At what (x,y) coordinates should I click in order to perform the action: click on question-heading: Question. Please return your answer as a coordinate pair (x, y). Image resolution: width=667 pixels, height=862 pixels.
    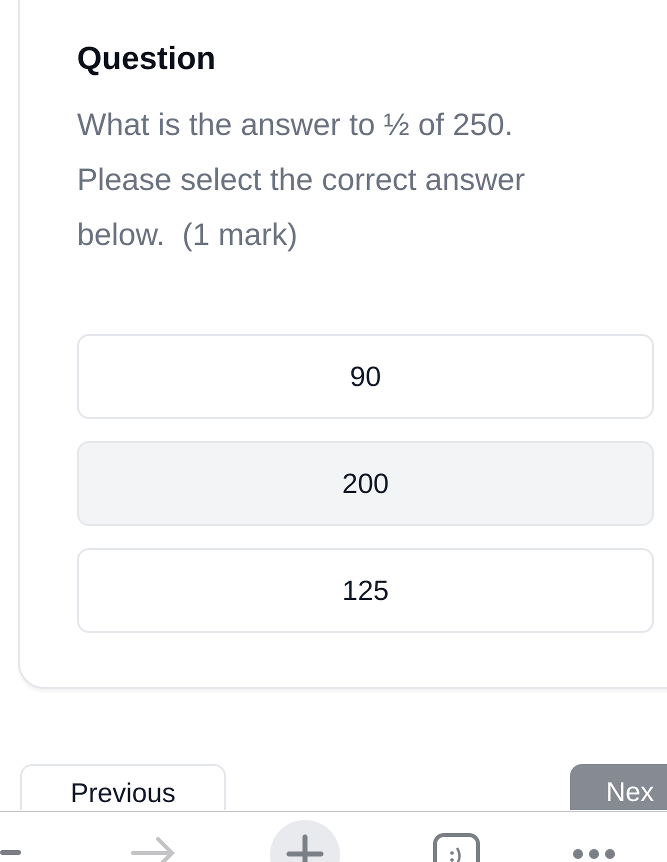
    Looking at the image, I should click on (147, 58).